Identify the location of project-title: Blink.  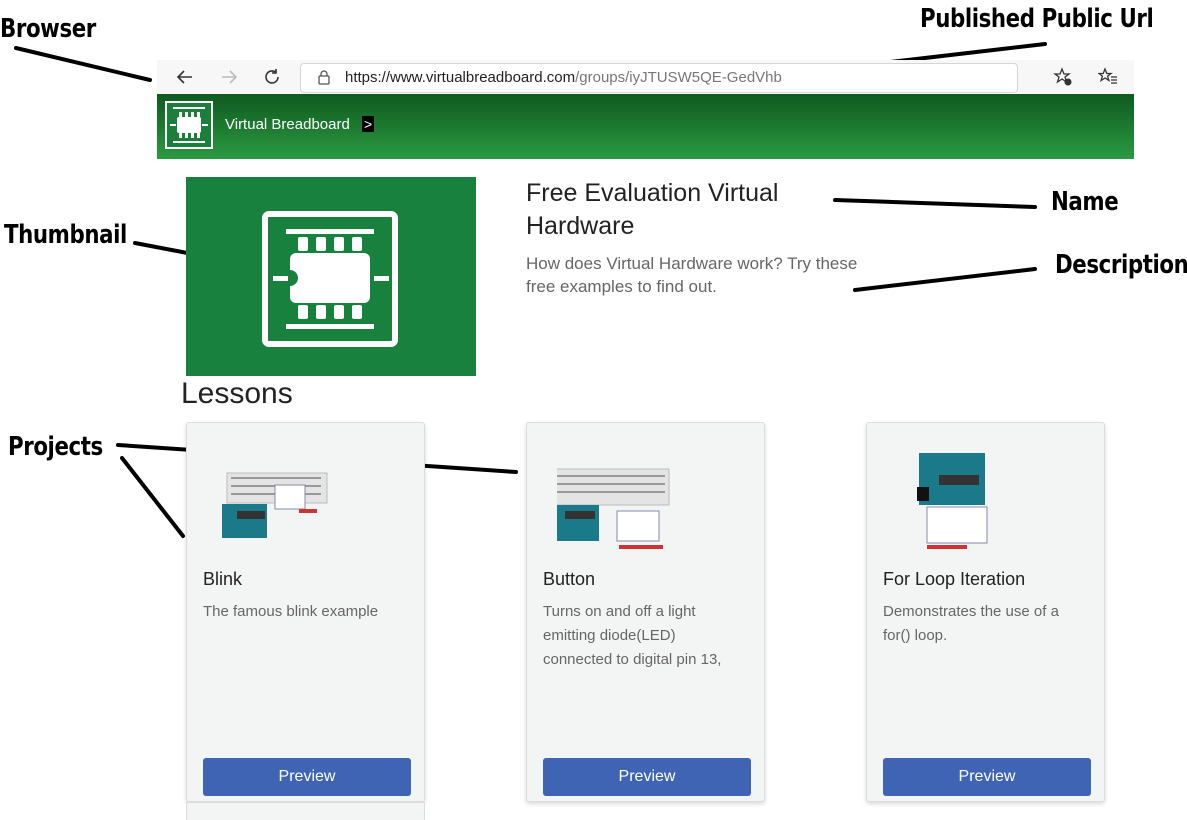
(223, 579).